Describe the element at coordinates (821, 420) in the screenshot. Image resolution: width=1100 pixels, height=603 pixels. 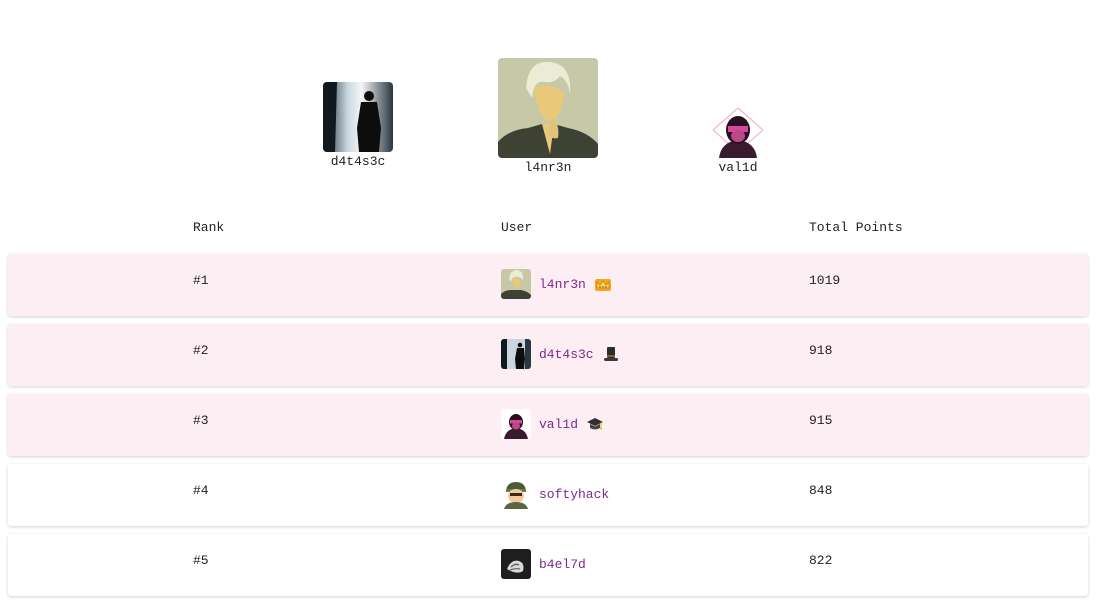
I see `points-cell: 915` at that location.